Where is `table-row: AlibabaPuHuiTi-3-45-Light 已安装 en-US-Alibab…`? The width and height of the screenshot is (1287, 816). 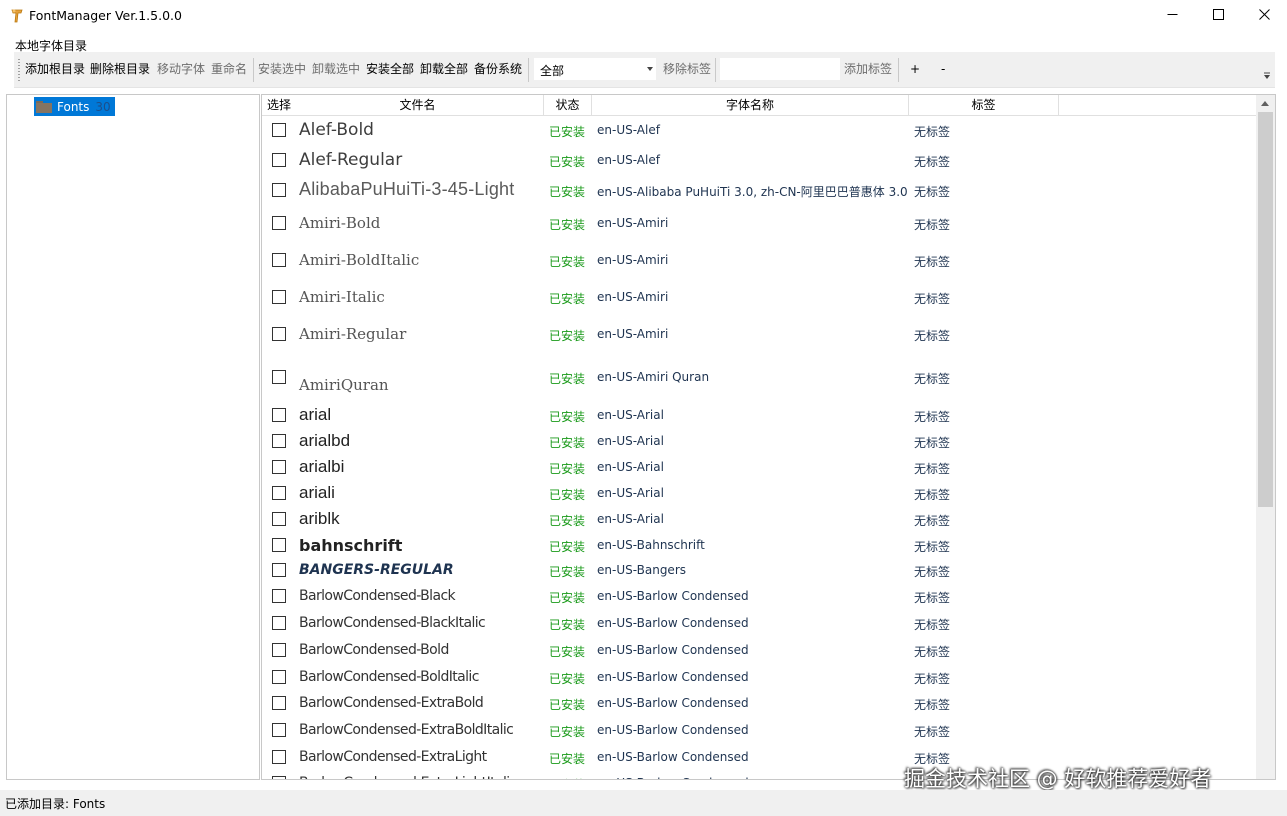
table-row: AlibabaPuHuiTi-3-45-Light 已安装 en-US-Alibab… is located at coordinates (760, 191).